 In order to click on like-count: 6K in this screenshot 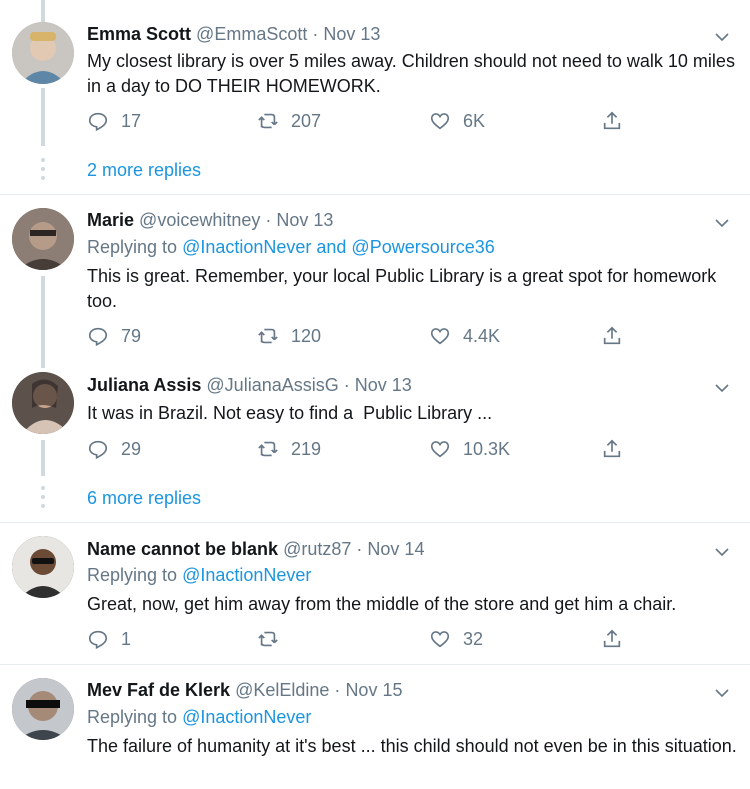, I will do `click(474, 120)`.